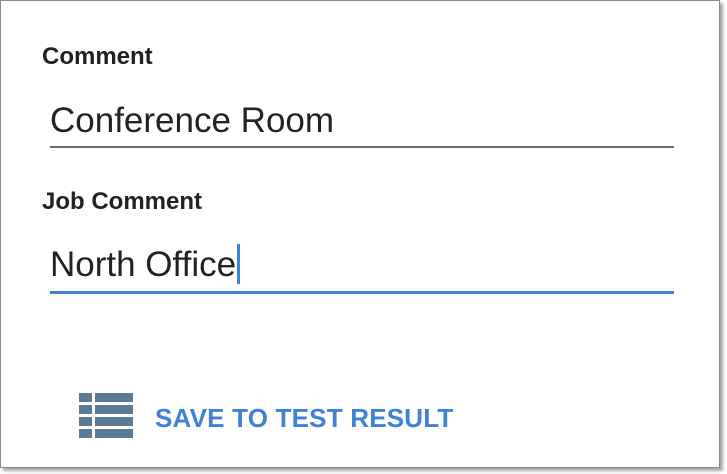 The height and width of the screenshot is (474, 727). I want to click on save-to-test-result-button: SAVE TO TEST RESULT, so click(266, 418).